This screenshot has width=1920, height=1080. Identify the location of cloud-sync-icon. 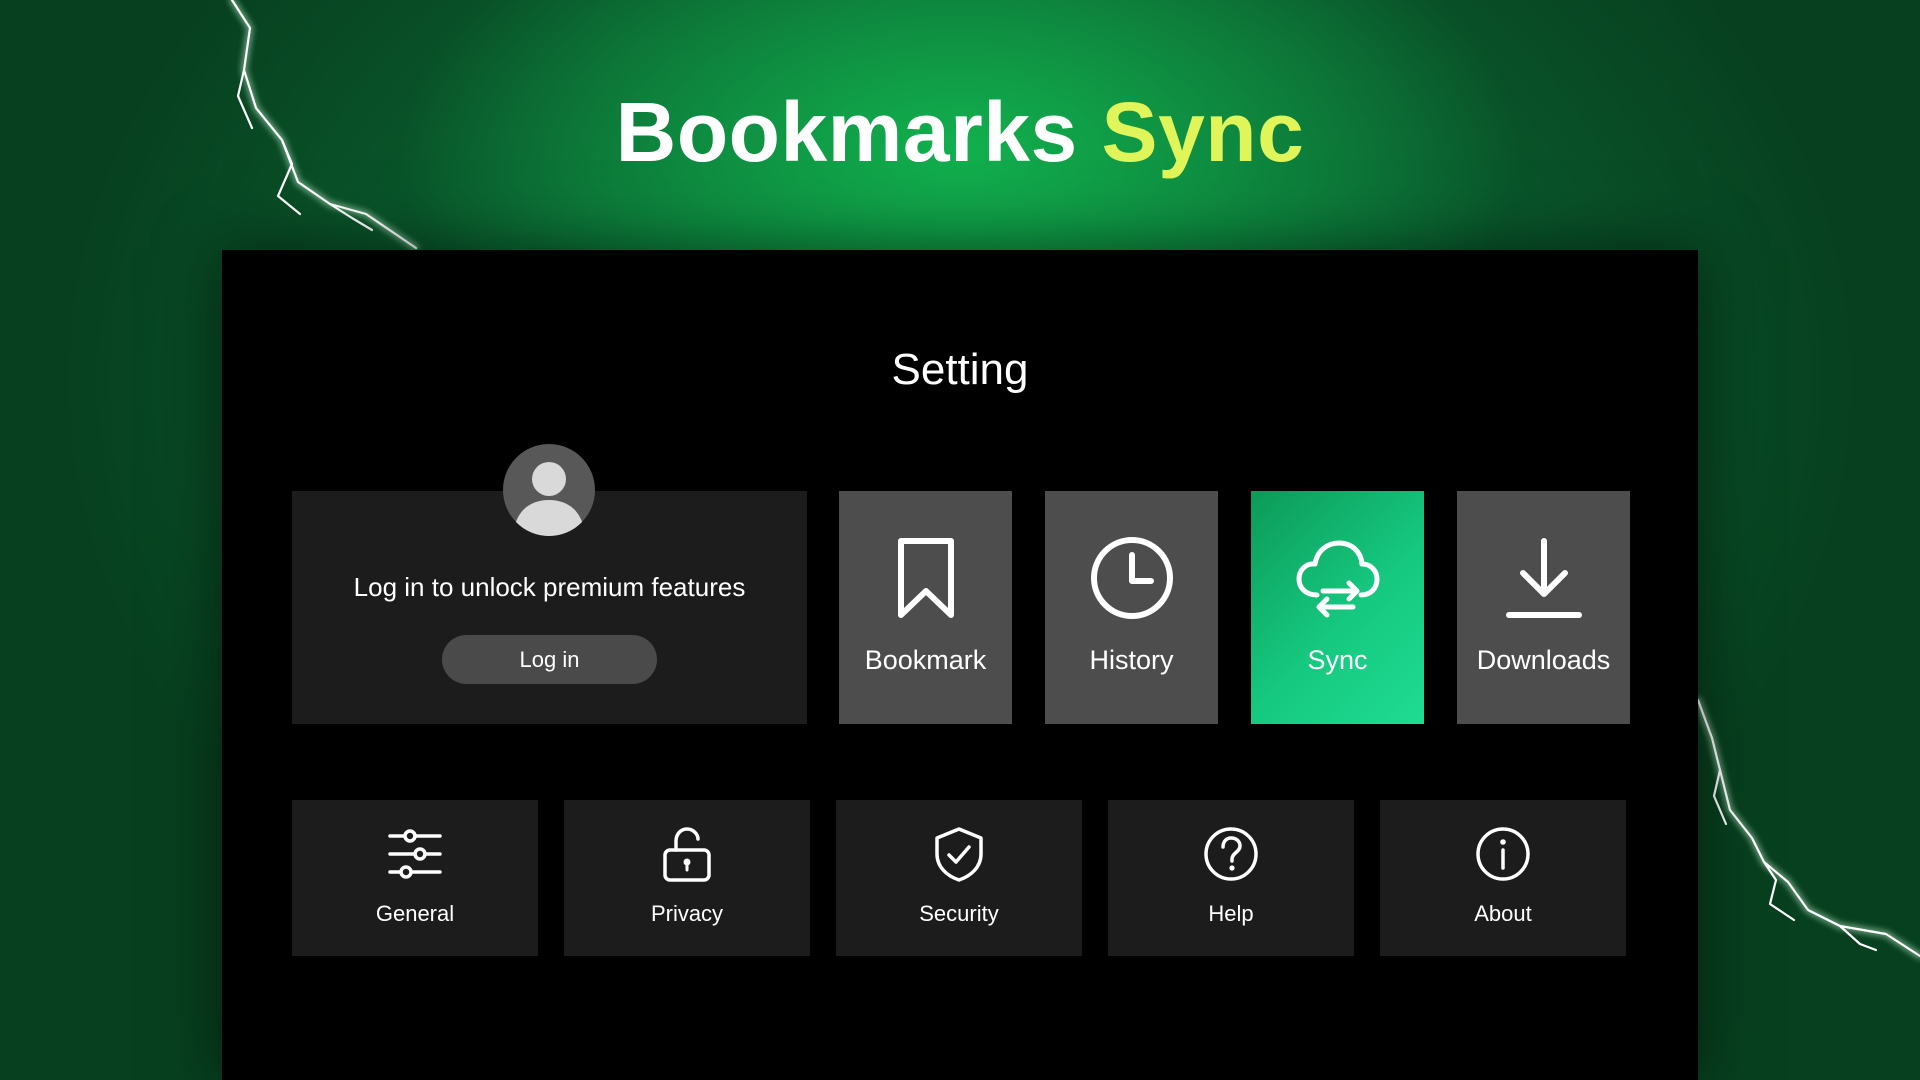
(1338, 579).